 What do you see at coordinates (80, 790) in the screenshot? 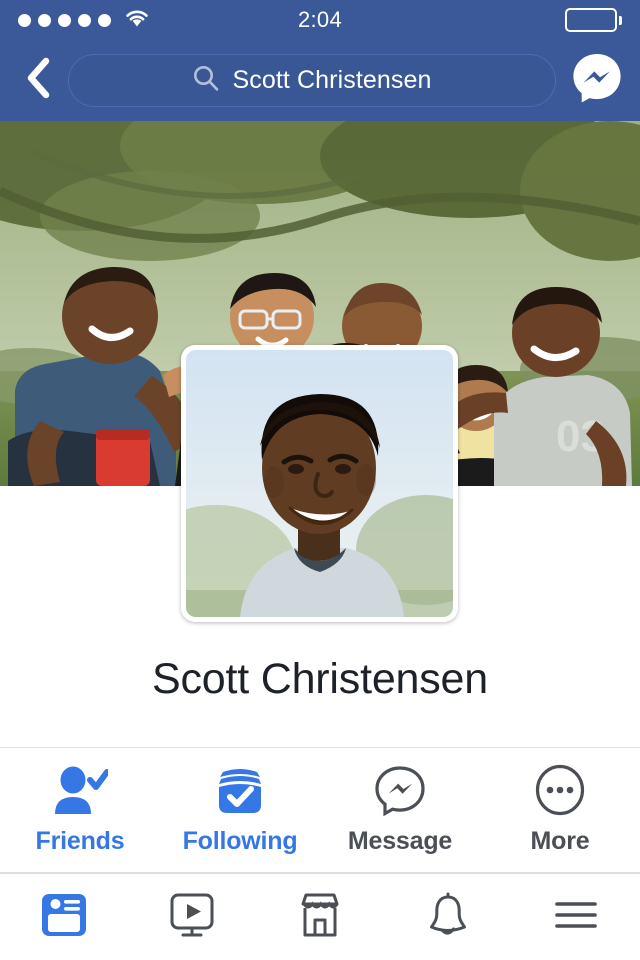
I see `friend-check-icon` at bounding box center [80, 790].